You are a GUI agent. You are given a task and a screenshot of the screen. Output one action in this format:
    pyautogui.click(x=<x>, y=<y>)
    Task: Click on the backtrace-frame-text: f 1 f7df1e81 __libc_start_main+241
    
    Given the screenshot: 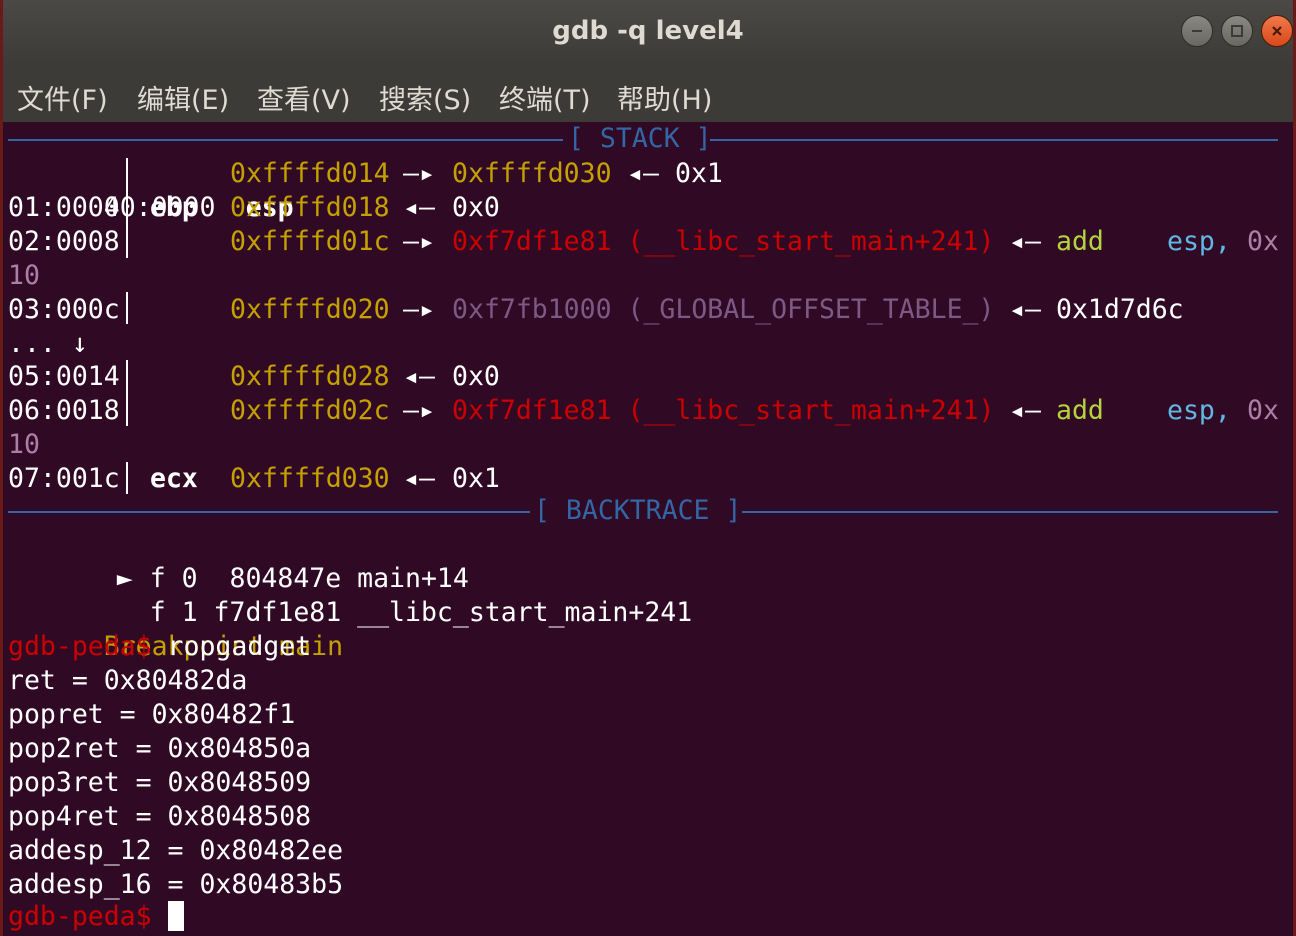 What is the action you would take?
    pyautogui.click(x=373, y=595)
    